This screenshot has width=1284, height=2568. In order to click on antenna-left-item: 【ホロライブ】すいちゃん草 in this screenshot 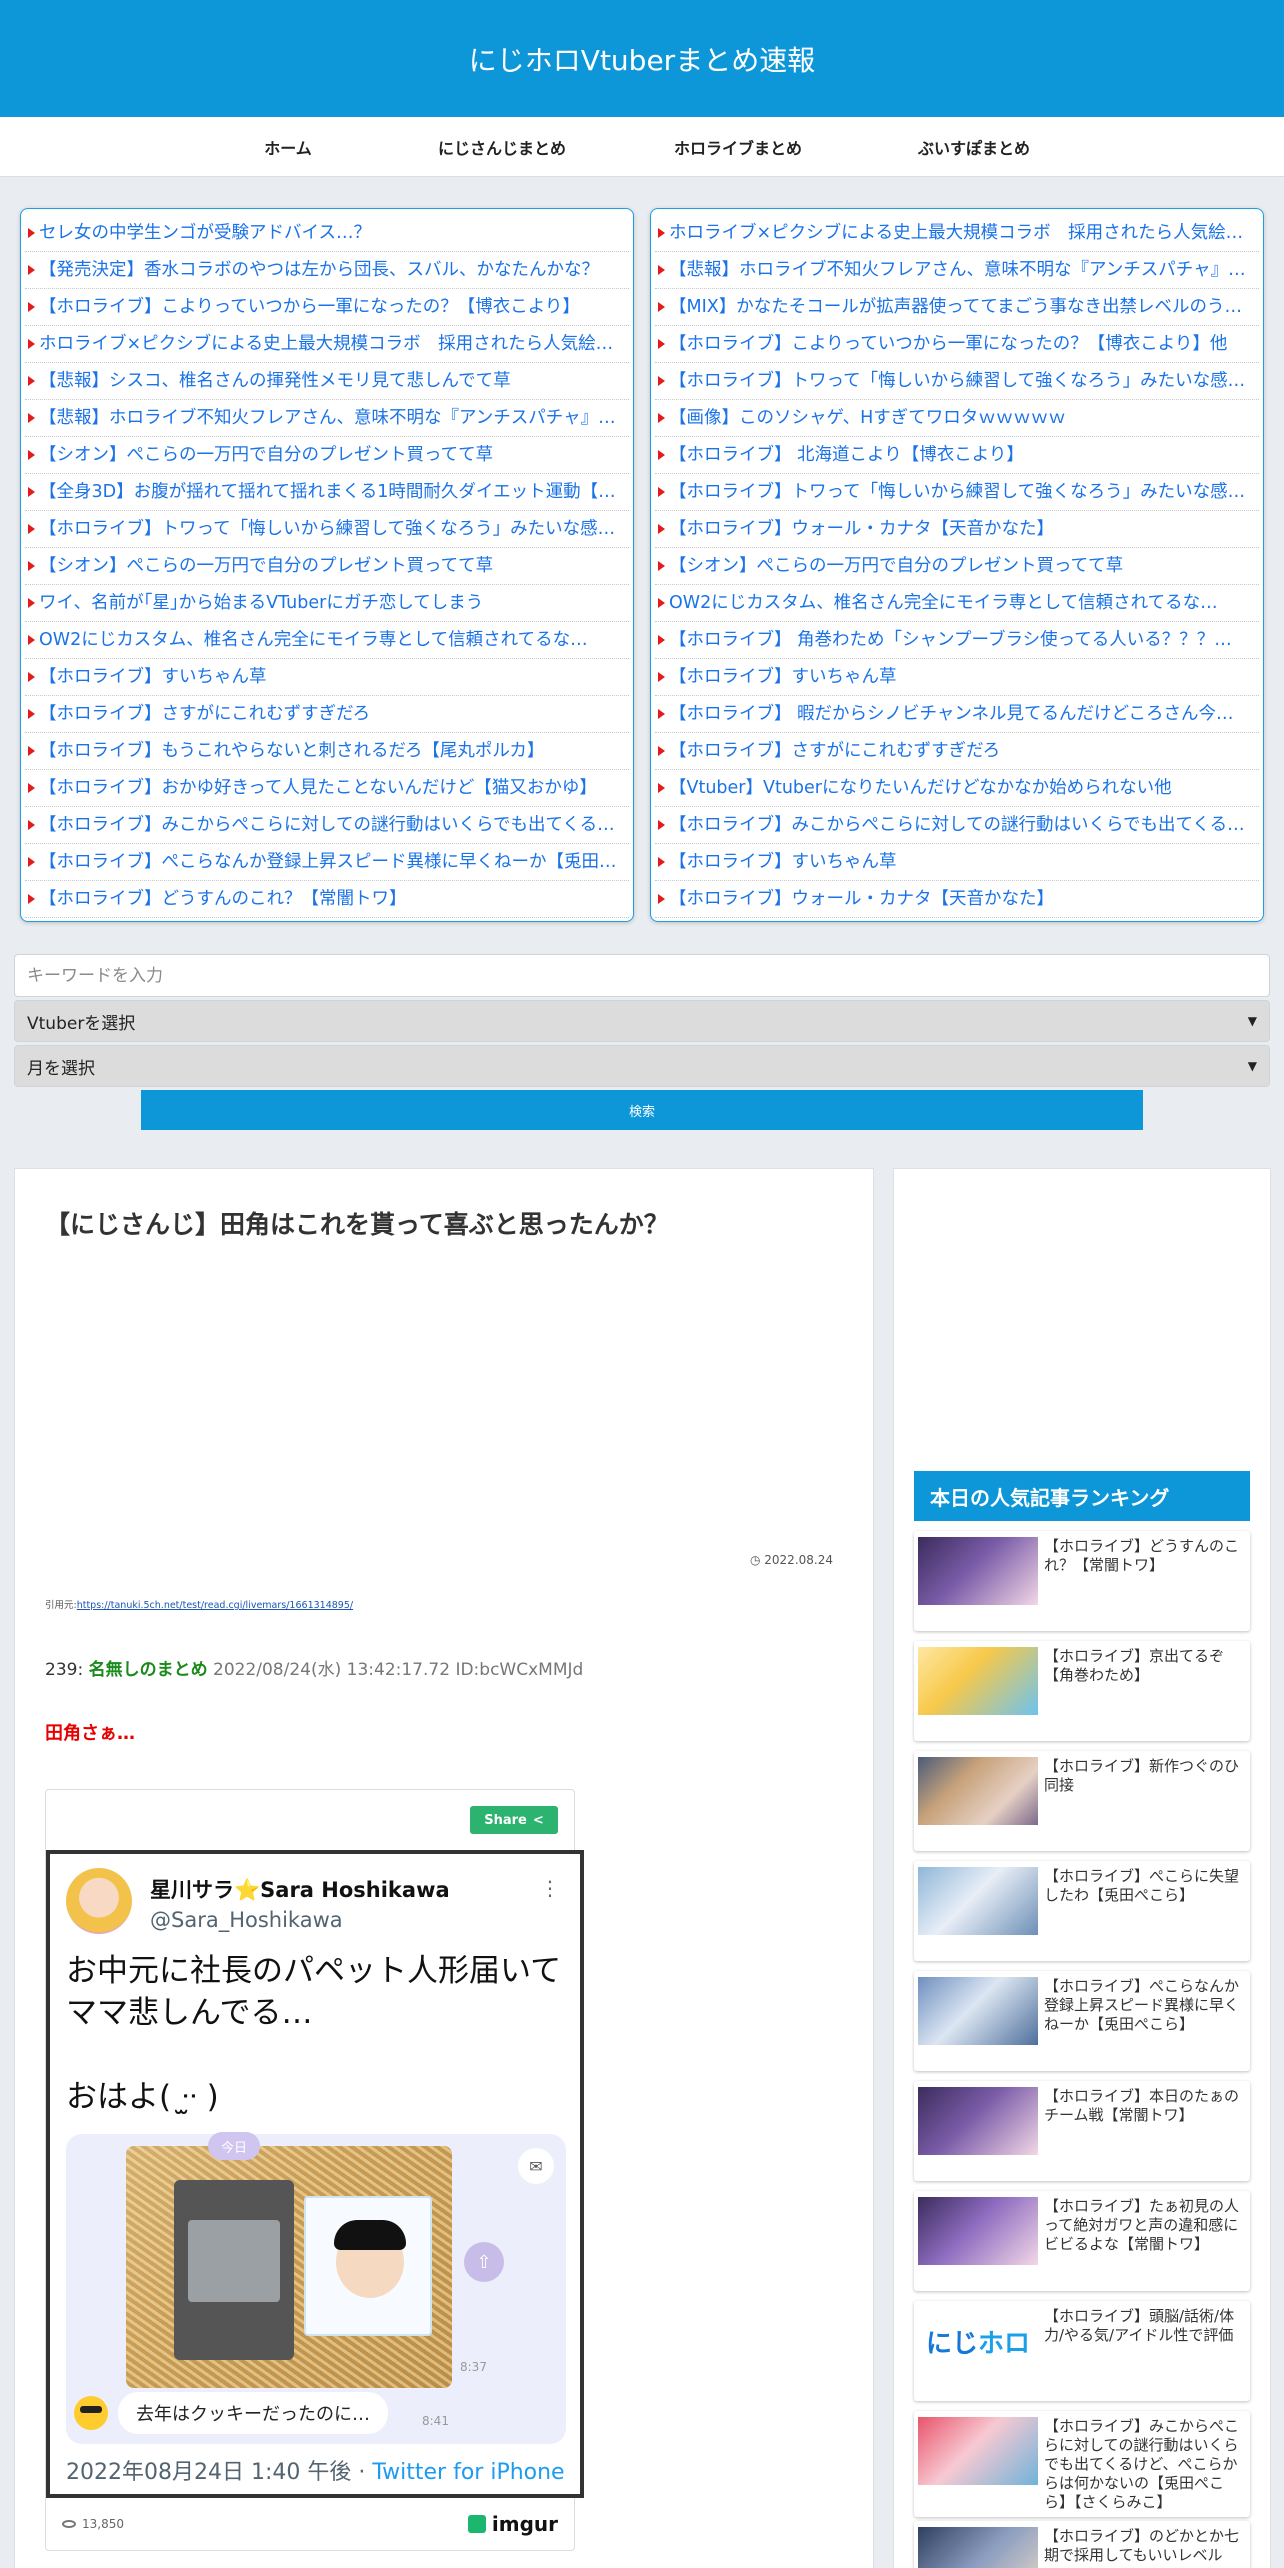, I will do `click(327, 677)`.